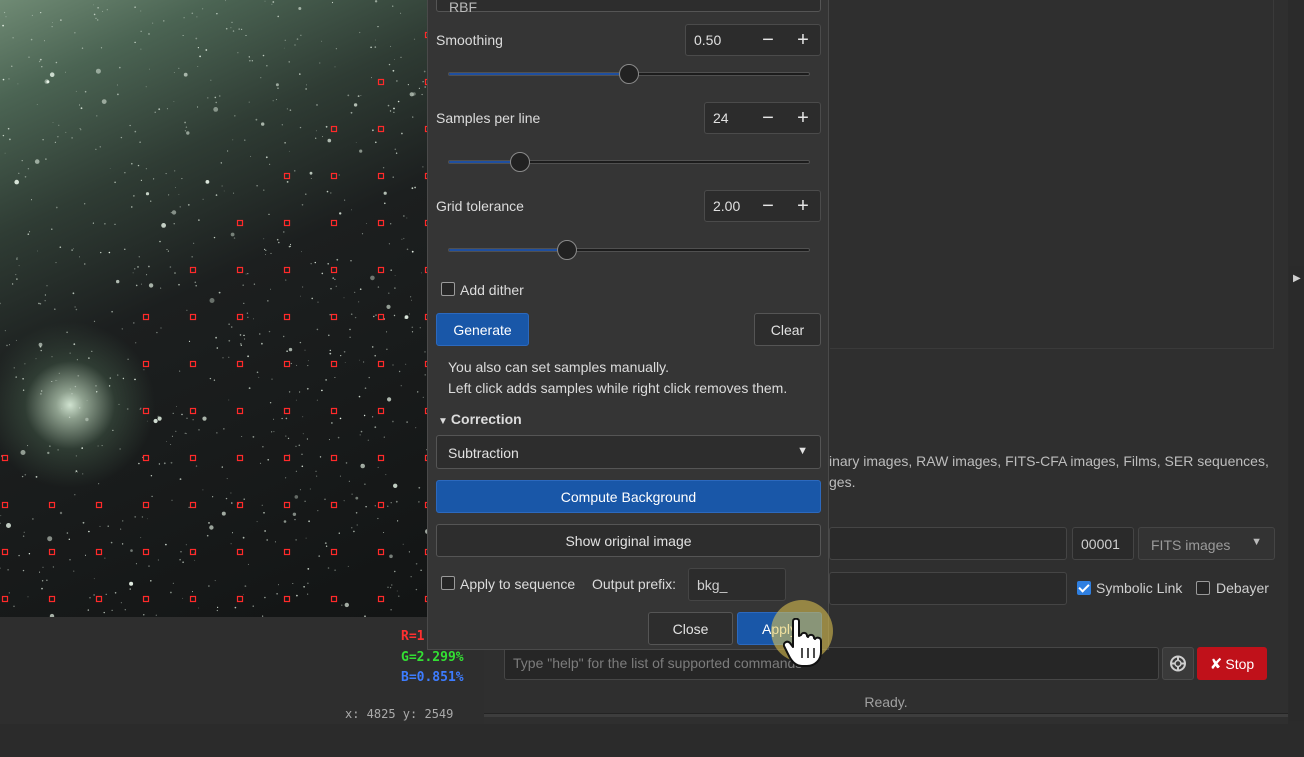  I want to click on interpolation-select: RBF, so click(628, 7).